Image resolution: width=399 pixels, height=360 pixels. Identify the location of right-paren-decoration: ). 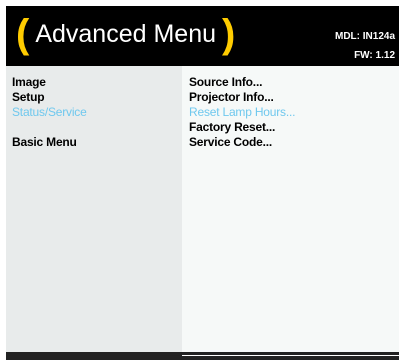
(229, 34).